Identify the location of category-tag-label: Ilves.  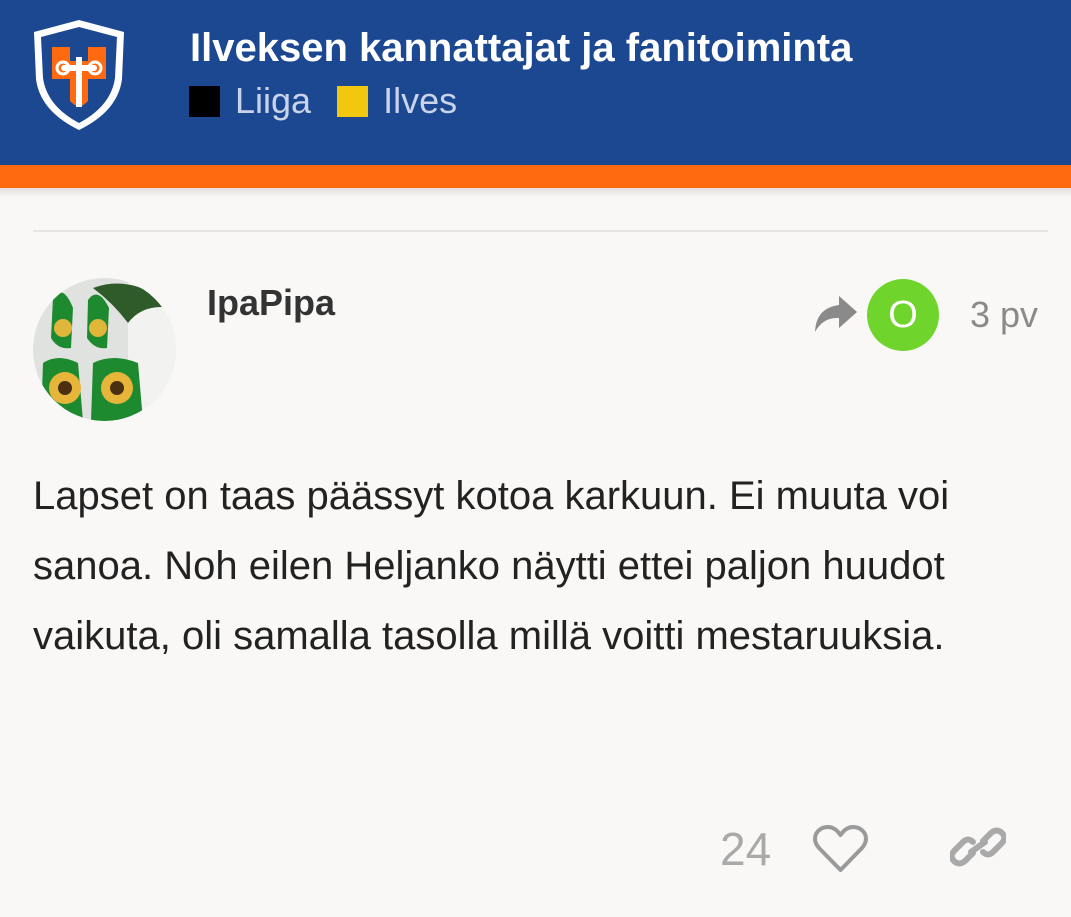
(420, 100).